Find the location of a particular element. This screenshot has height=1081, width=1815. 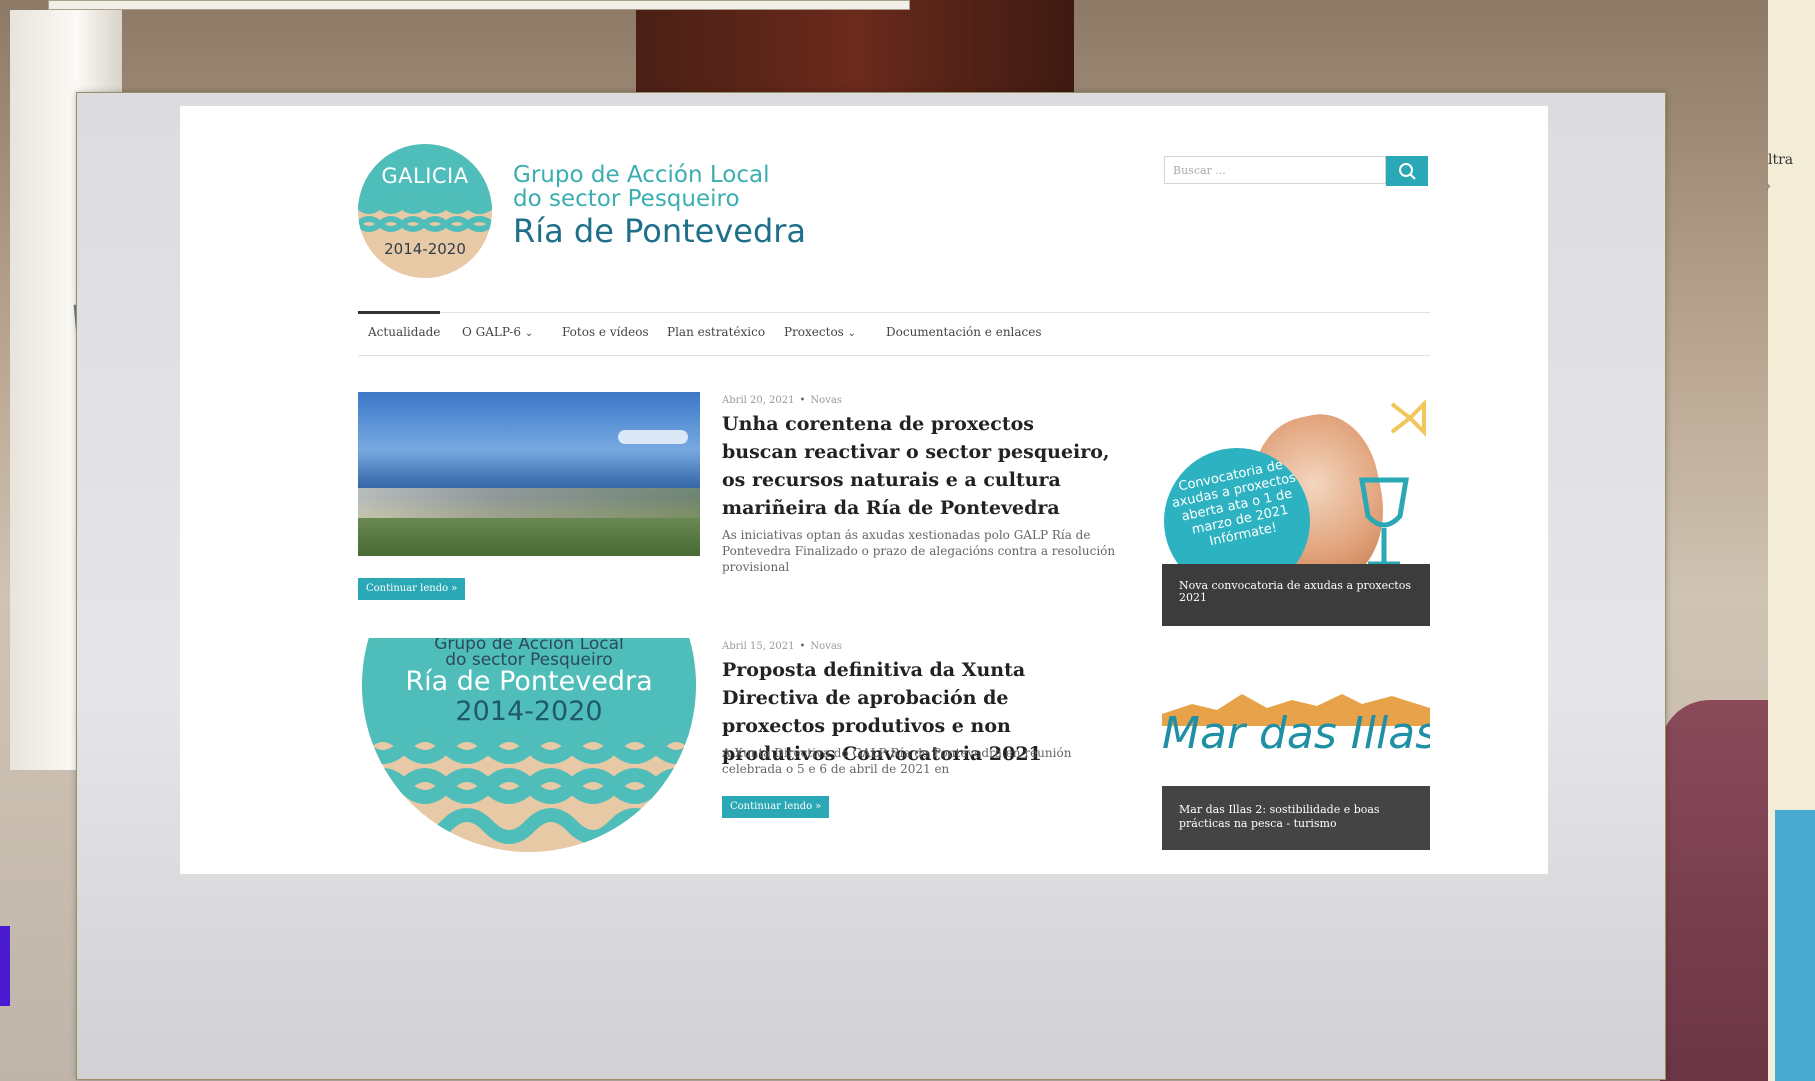

logo-region: GALICIA is located at coordinates (425, 176).